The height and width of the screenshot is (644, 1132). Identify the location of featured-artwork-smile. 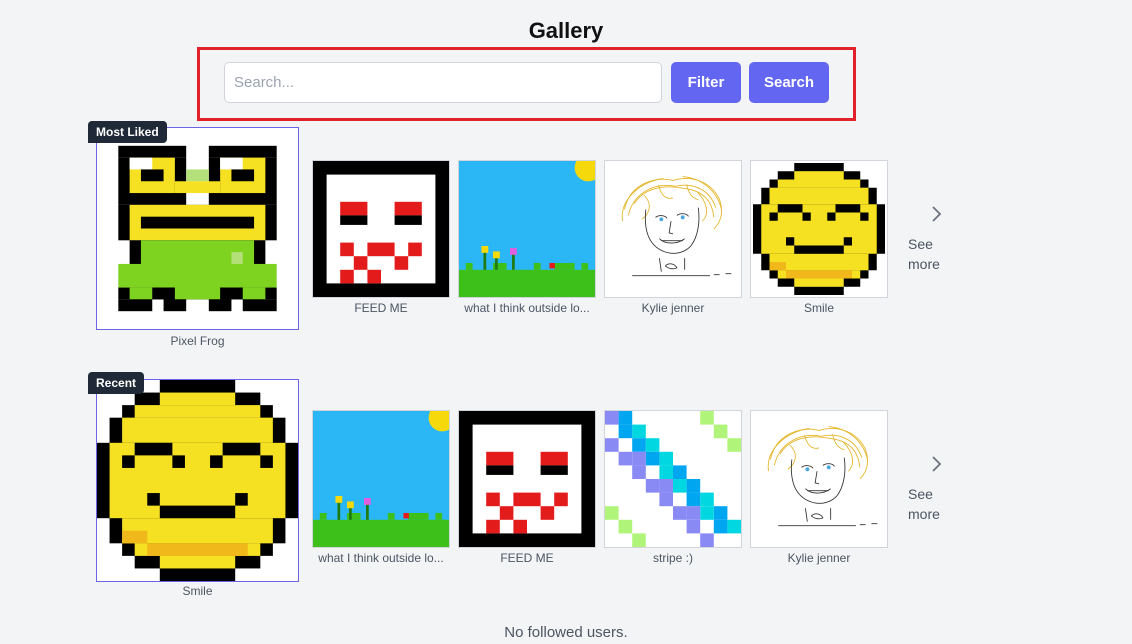
(197, 480).